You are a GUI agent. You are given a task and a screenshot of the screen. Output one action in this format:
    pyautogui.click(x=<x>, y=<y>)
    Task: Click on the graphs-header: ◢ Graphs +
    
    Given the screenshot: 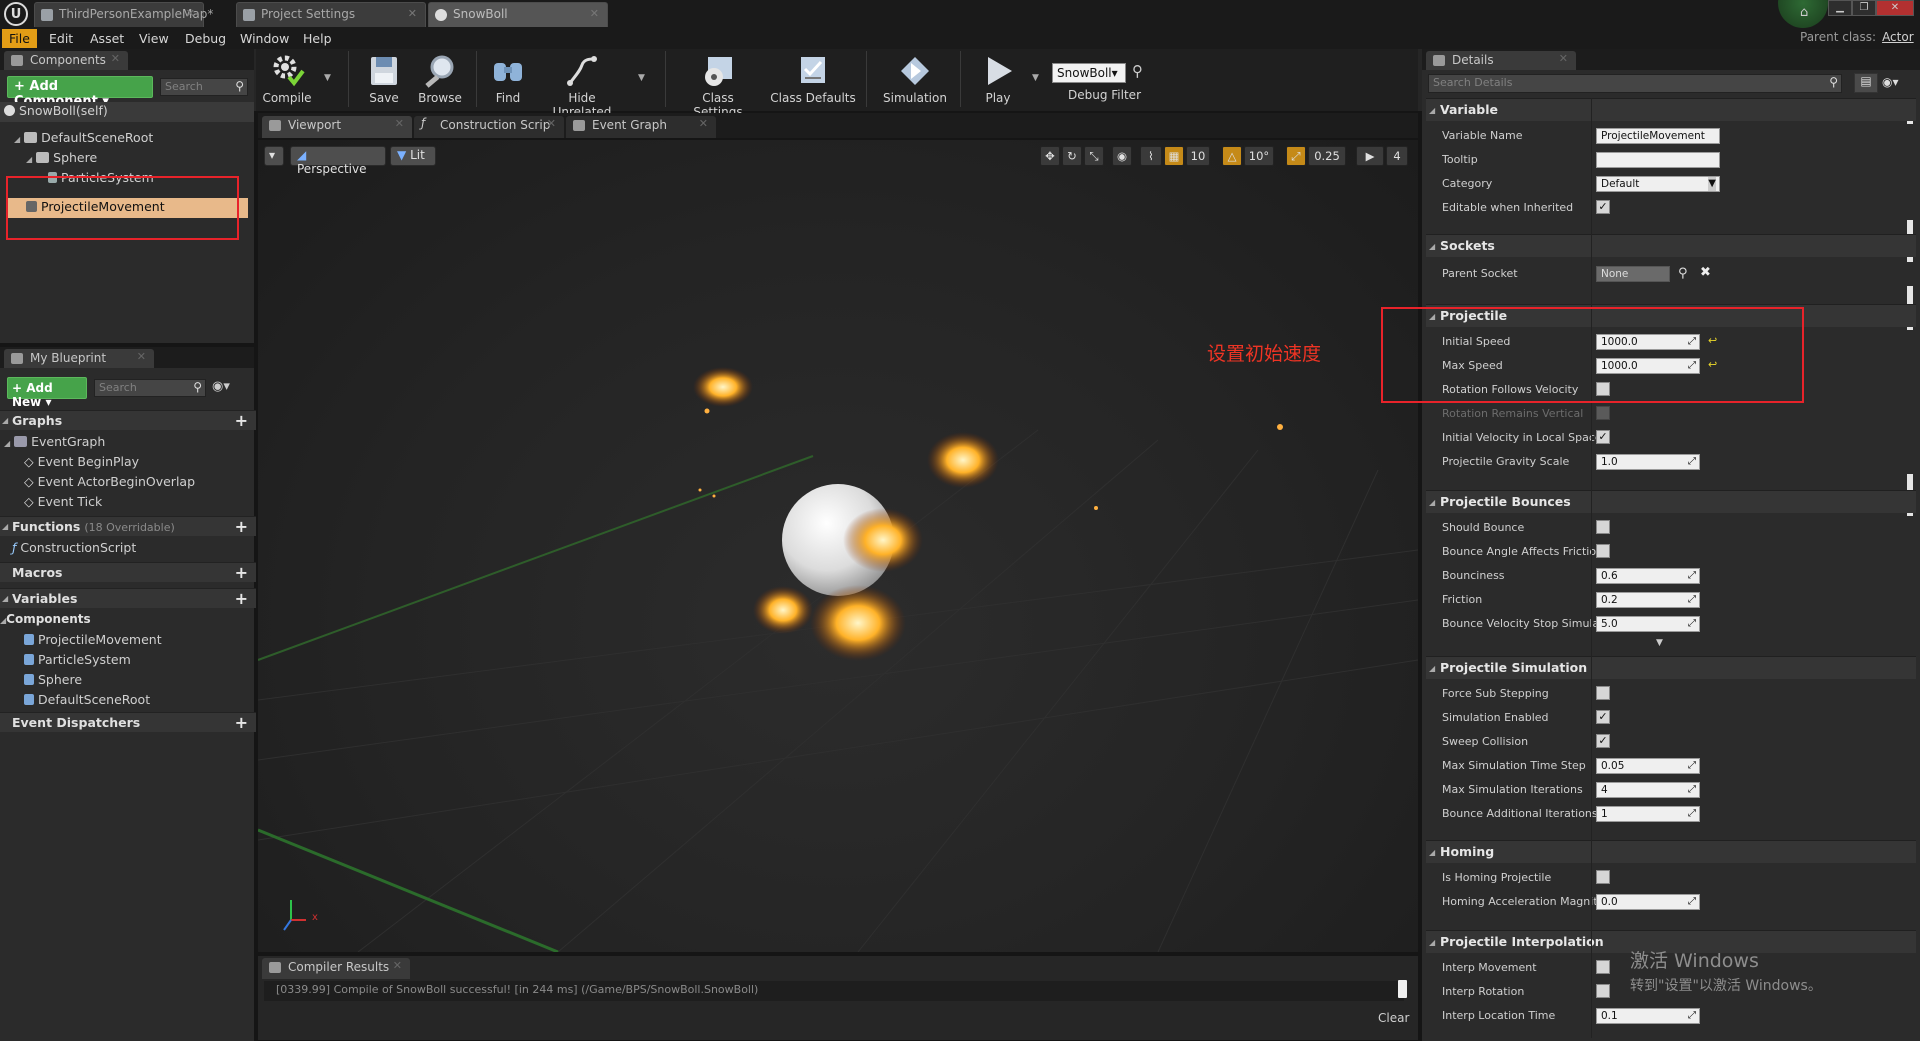 What is the action you would take?
    pyautogui.click(x=128, y=420)
    